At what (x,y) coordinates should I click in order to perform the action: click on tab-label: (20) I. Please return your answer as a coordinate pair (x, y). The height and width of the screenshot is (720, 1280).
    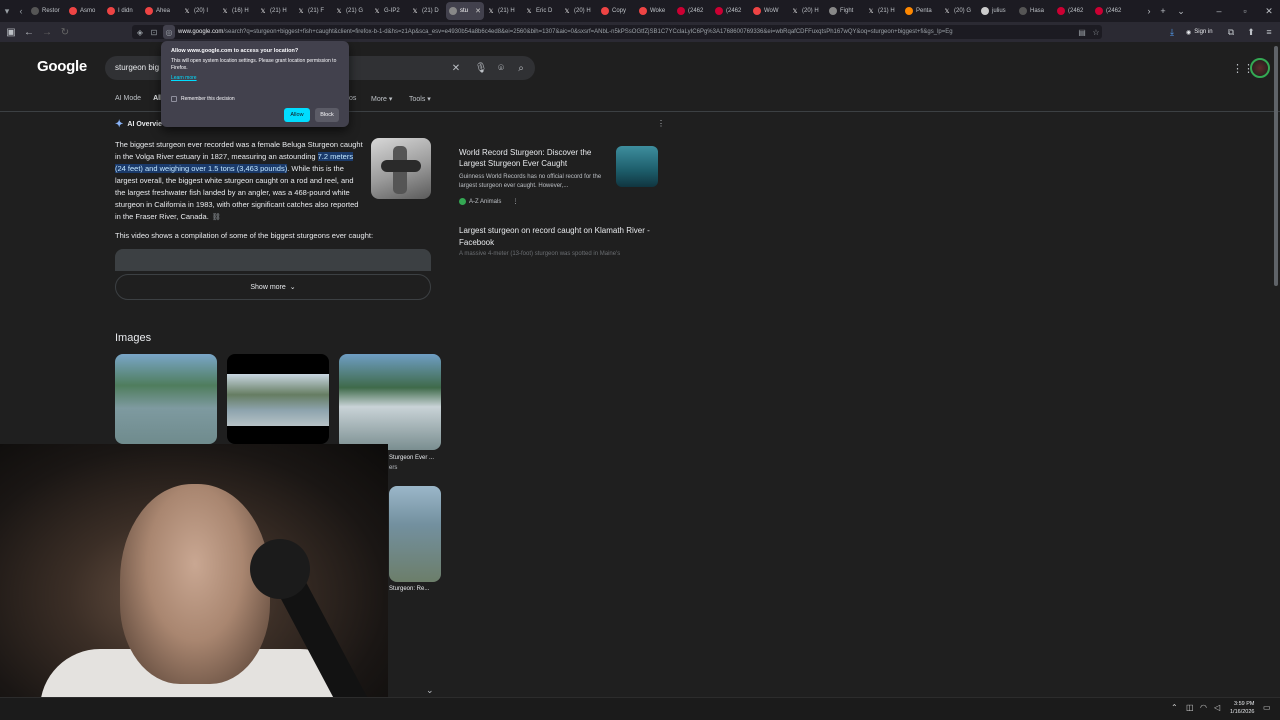
    Looking at the image, I should click on (201, 11).